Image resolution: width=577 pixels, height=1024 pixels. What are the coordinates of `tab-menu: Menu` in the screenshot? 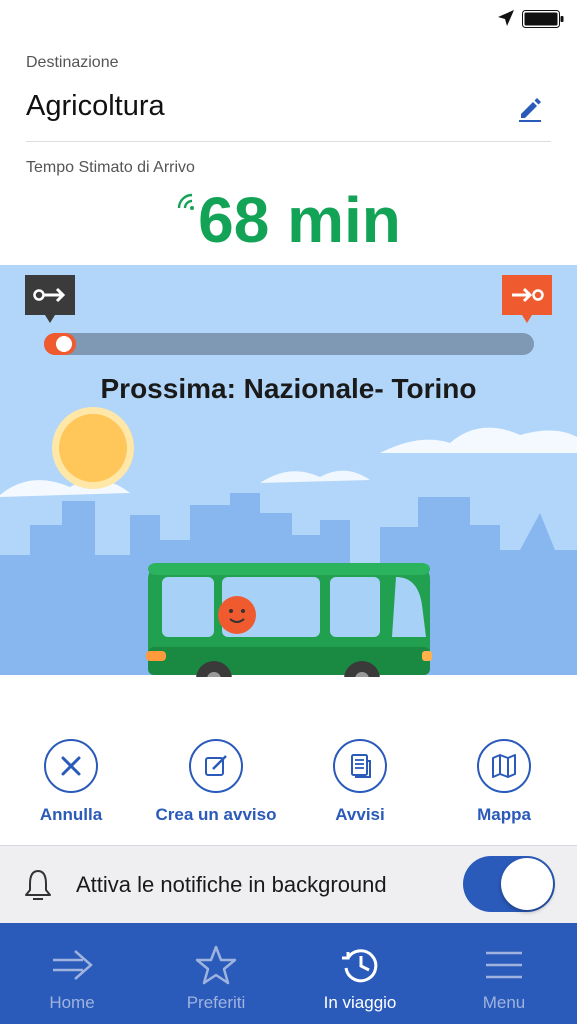 It's located at (504, 973).